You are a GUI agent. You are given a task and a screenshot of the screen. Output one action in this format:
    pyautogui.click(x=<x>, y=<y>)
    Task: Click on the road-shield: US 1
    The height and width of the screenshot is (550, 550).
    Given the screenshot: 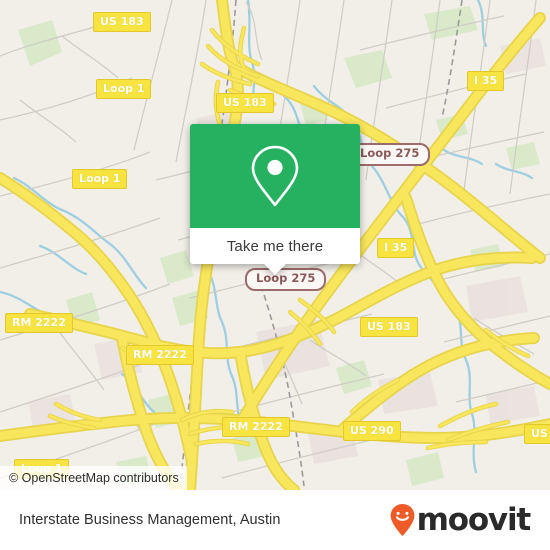 What is the action you would take?
    pyautogui.click(x=537, y=434)
    